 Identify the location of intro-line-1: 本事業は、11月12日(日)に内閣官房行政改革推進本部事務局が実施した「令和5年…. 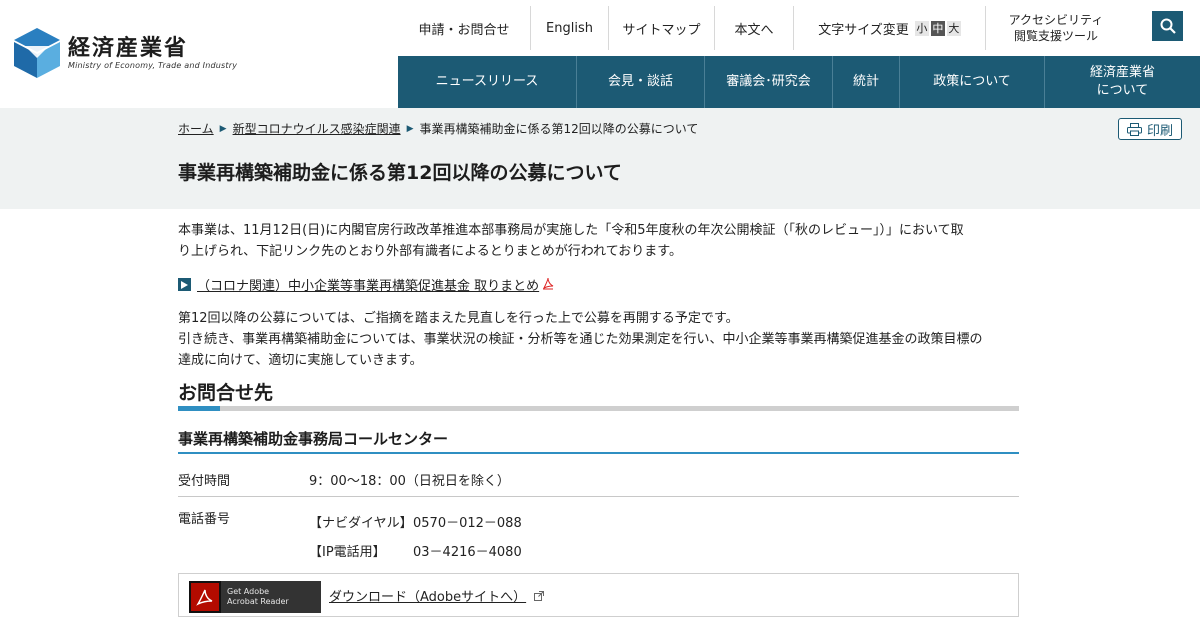
(571, 230).